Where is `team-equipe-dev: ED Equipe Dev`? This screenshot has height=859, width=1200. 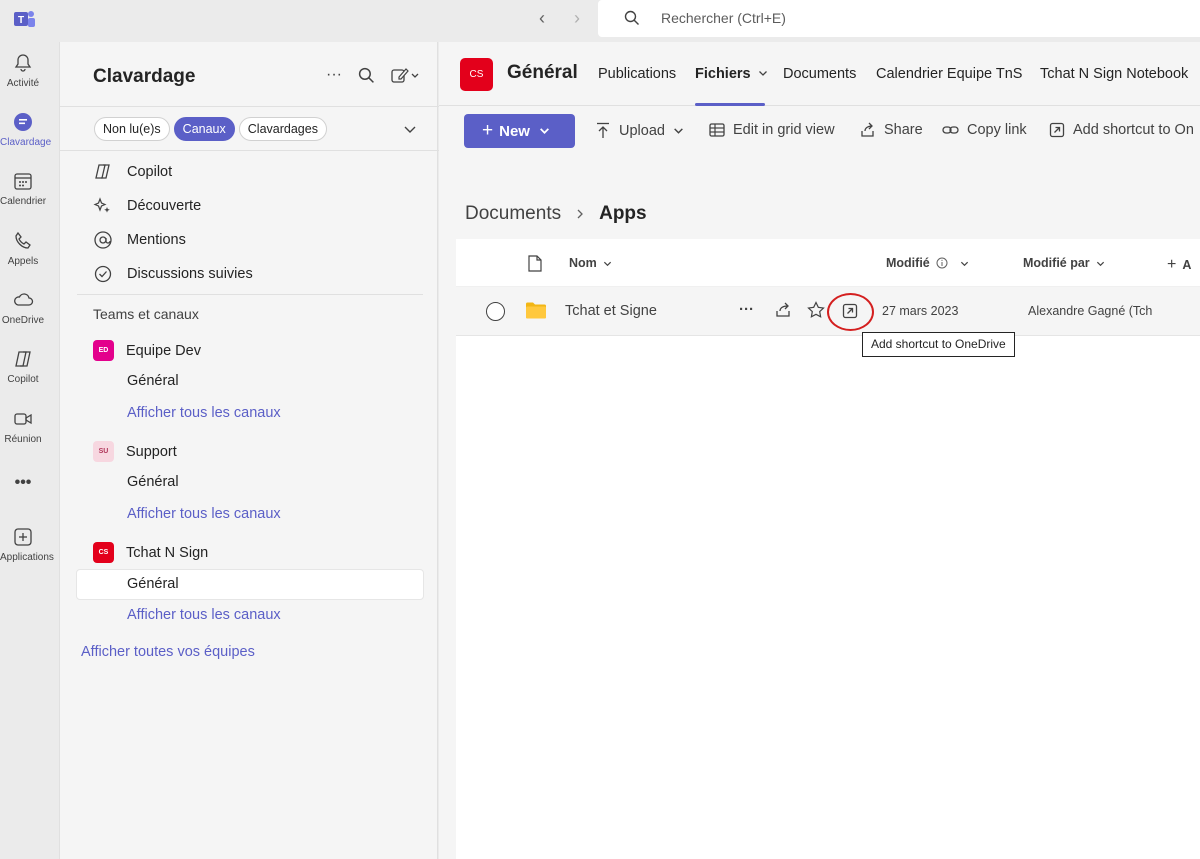 team-equipe-dev: ED Equipe Dev is located at coordinates (147, 350).